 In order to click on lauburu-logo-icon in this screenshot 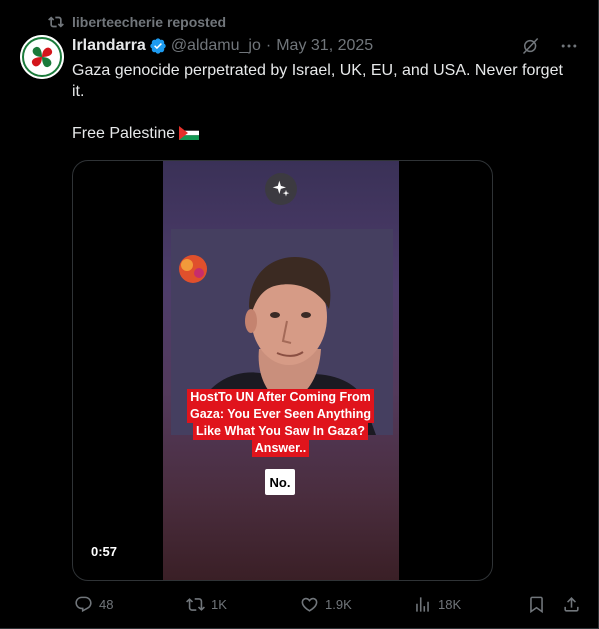, I will do `click(42, 57)`.